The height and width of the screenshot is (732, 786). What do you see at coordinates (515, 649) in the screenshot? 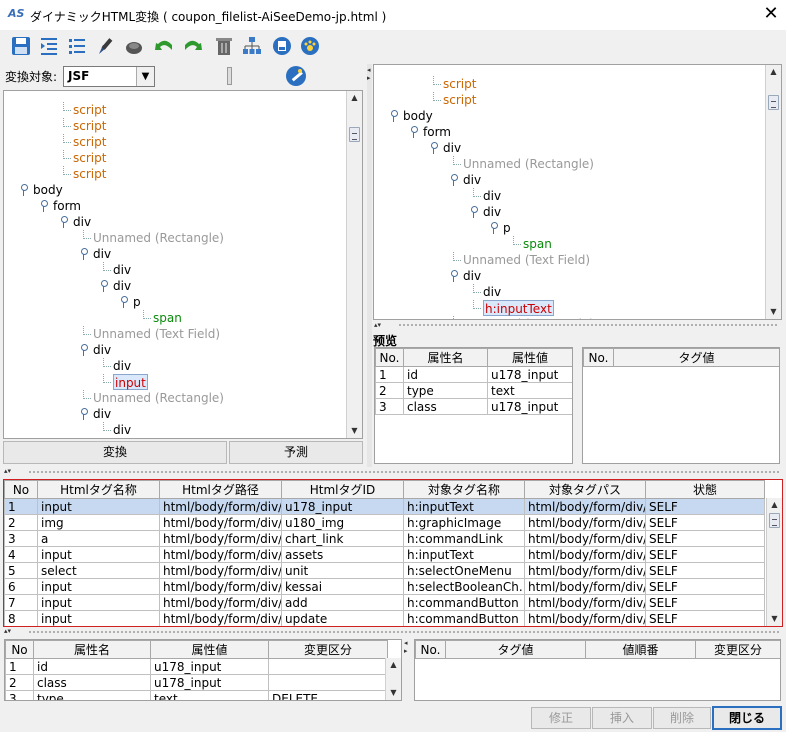
I see `column-header: タグ値` at bounding box center [515, 649].